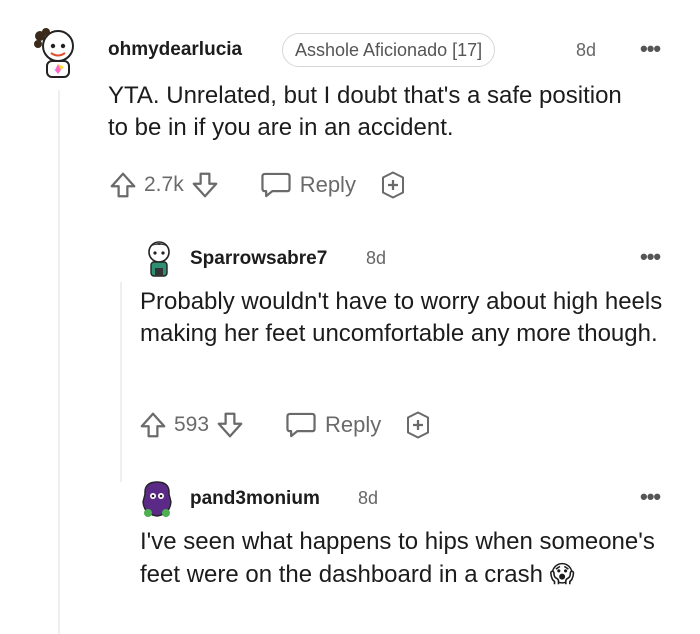 This screenshot has width=700, height=634. Describe the element at coordinates (175, 50) in the screenshot. I see `username: ohmydearlucia` at that location.